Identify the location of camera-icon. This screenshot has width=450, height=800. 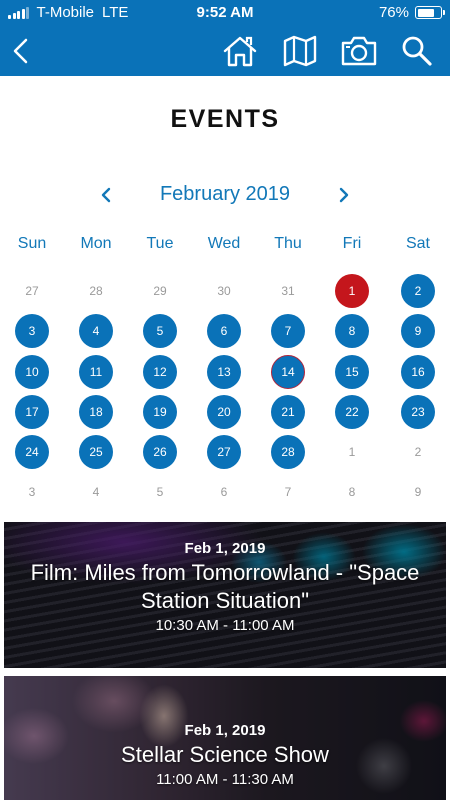
(359, 51).